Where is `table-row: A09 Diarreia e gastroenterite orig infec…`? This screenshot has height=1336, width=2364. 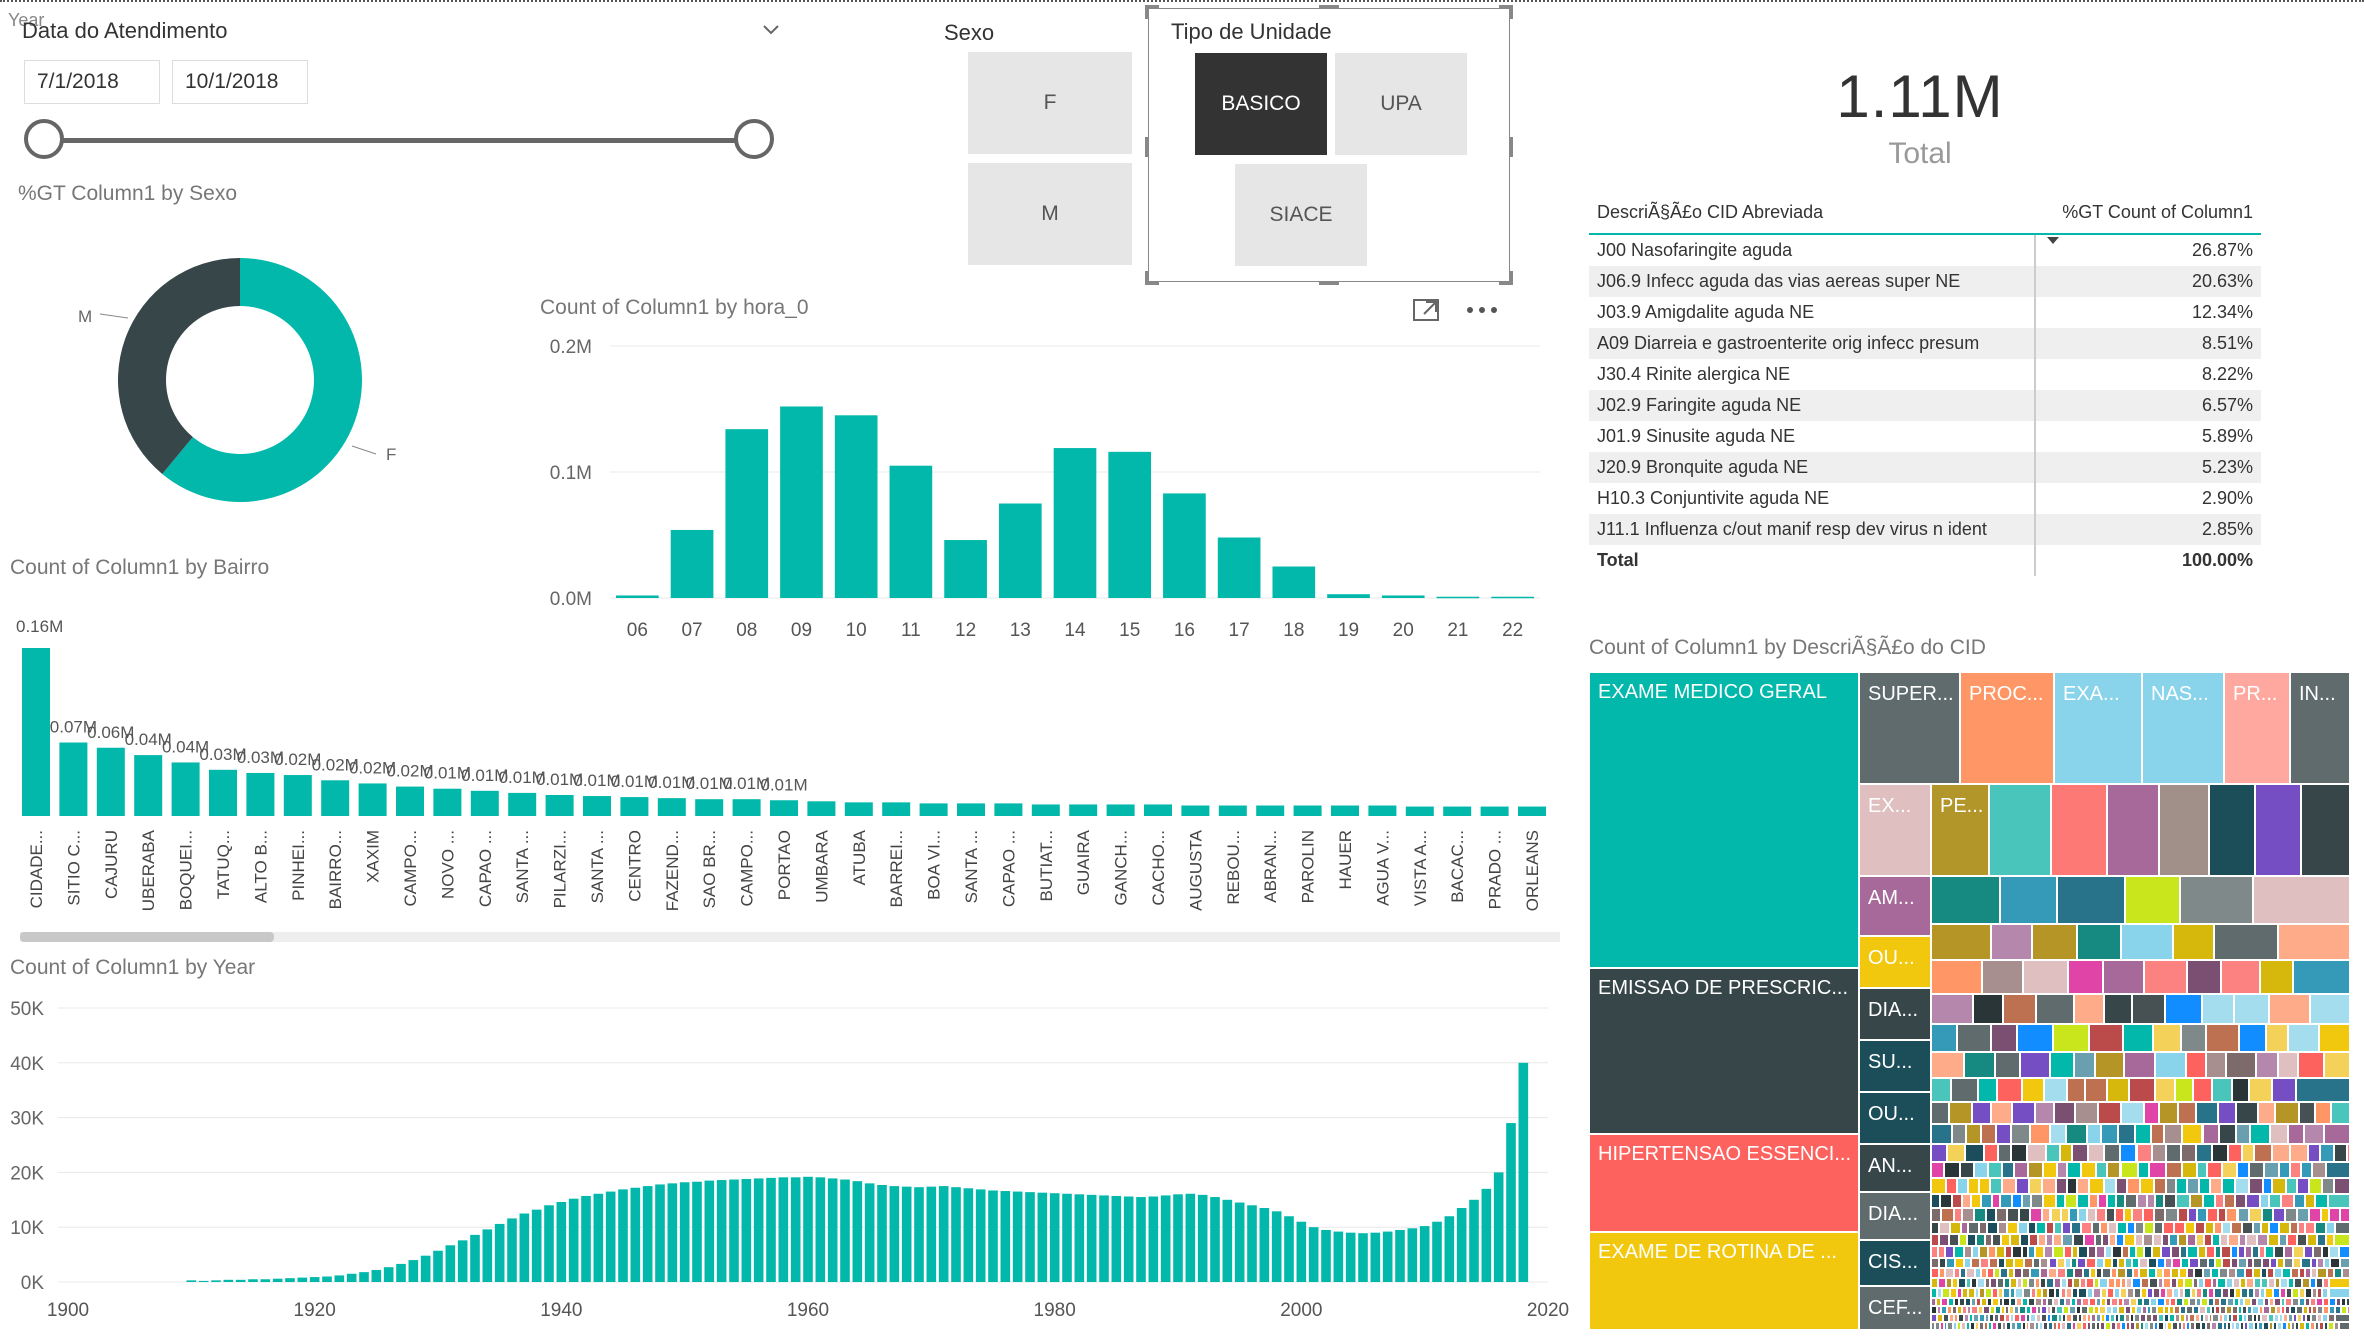 table-row: A09 Diarreia e gastroenterite orig infec… is located at coordinates (1925, 343).